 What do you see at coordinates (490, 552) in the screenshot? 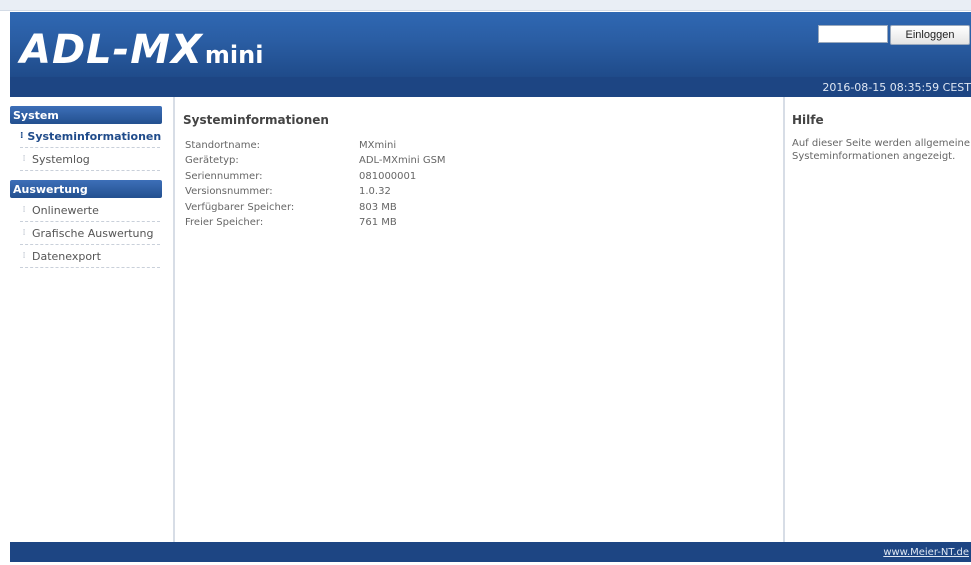
I see `footer: www.Meier-NT.de` at bounding box center [490, 552].